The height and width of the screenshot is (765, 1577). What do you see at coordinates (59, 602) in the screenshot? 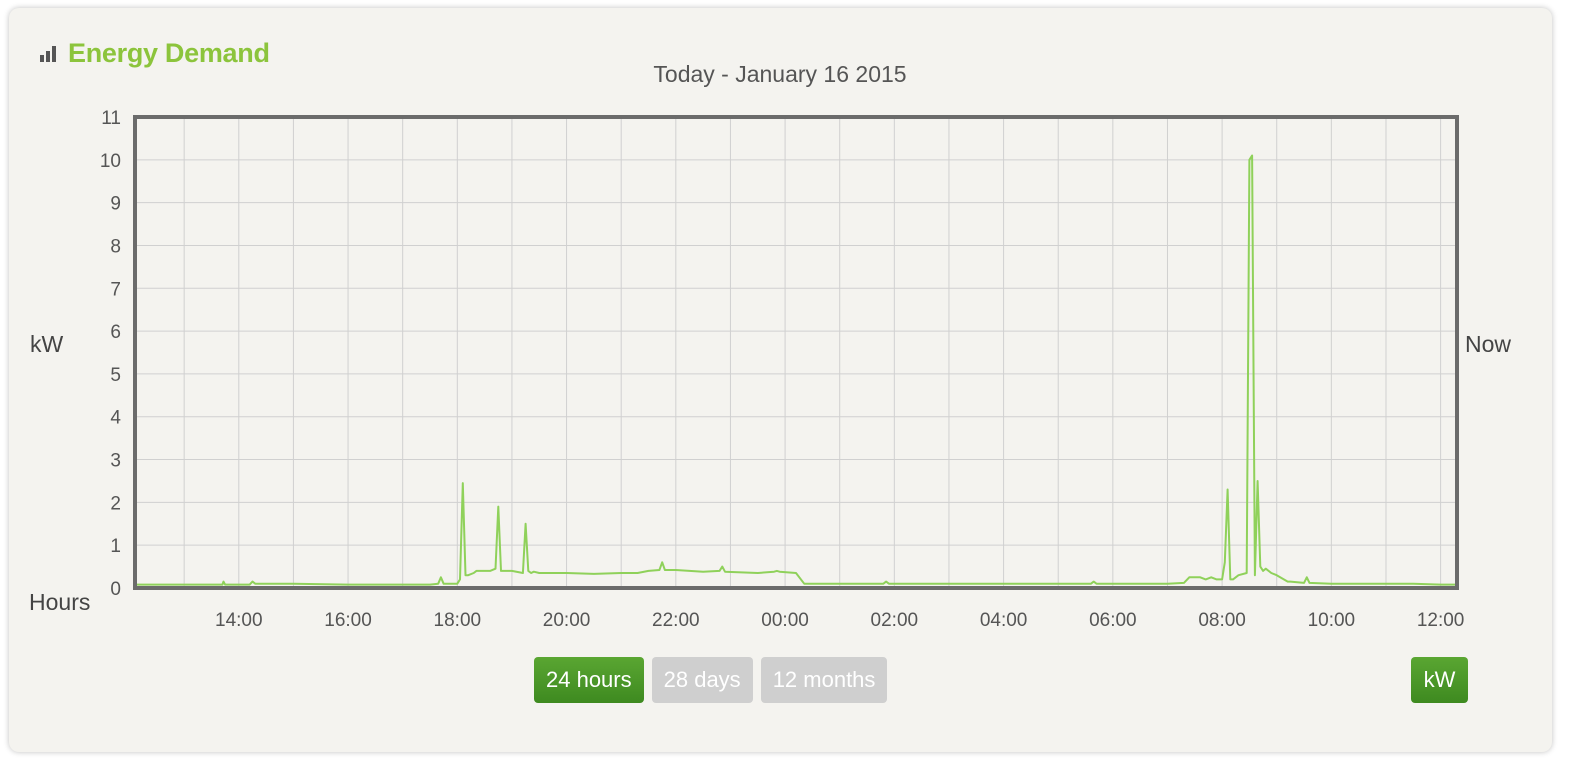
I see `x-axis-label: Hours` at bounding box center [59, 602].